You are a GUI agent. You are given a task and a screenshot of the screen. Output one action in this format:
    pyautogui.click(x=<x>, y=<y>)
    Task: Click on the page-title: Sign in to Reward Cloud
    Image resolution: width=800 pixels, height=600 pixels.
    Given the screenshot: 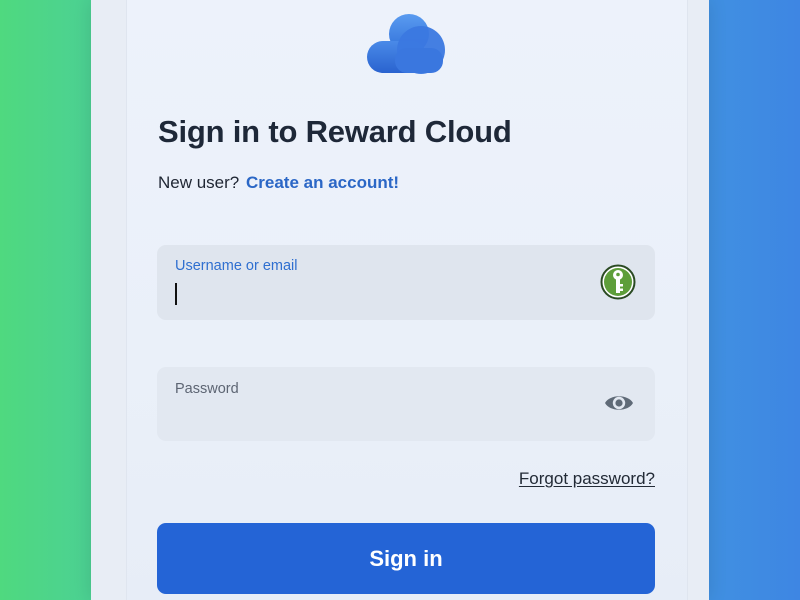 What is the action you would take?
    pyautogui.click(x=335, y=131)
    